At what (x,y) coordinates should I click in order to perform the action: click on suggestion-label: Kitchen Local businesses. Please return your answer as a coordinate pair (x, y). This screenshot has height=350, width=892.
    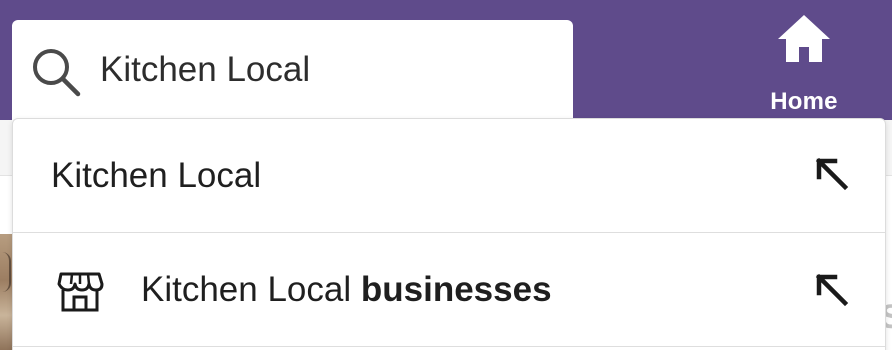
    Looking at the image, I should click on (346, 289).